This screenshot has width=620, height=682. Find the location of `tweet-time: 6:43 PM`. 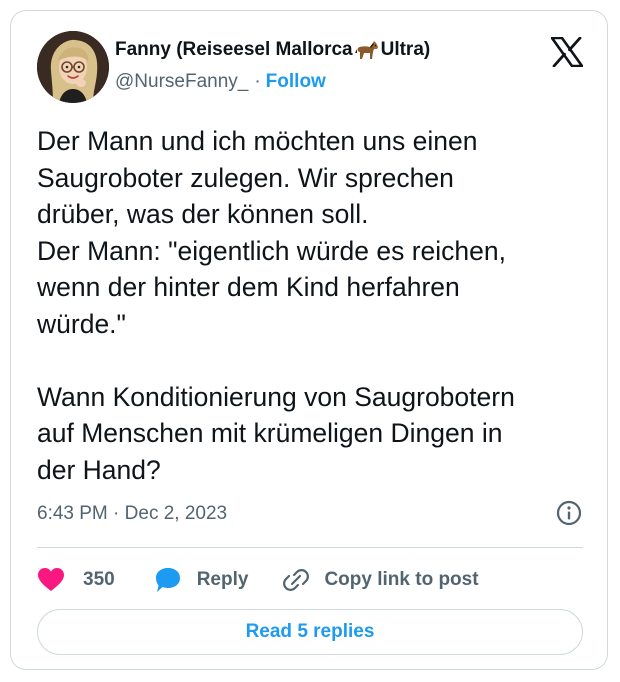

tweet-time: 6:43 PM is located at coordinates (72, 513).